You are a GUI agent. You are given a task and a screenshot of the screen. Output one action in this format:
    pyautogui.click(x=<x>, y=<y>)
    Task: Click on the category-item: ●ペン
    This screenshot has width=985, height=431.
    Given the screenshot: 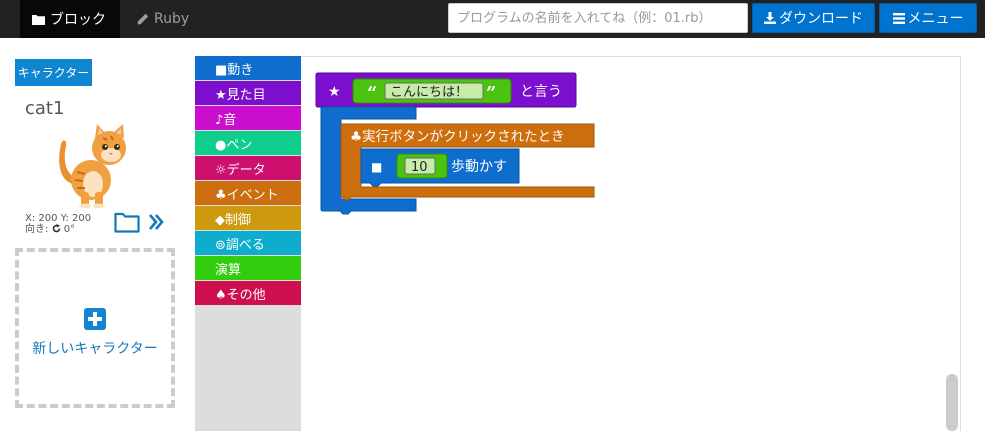 What is the action you would take?
    pyautogui.click(x=248, y=143)
    